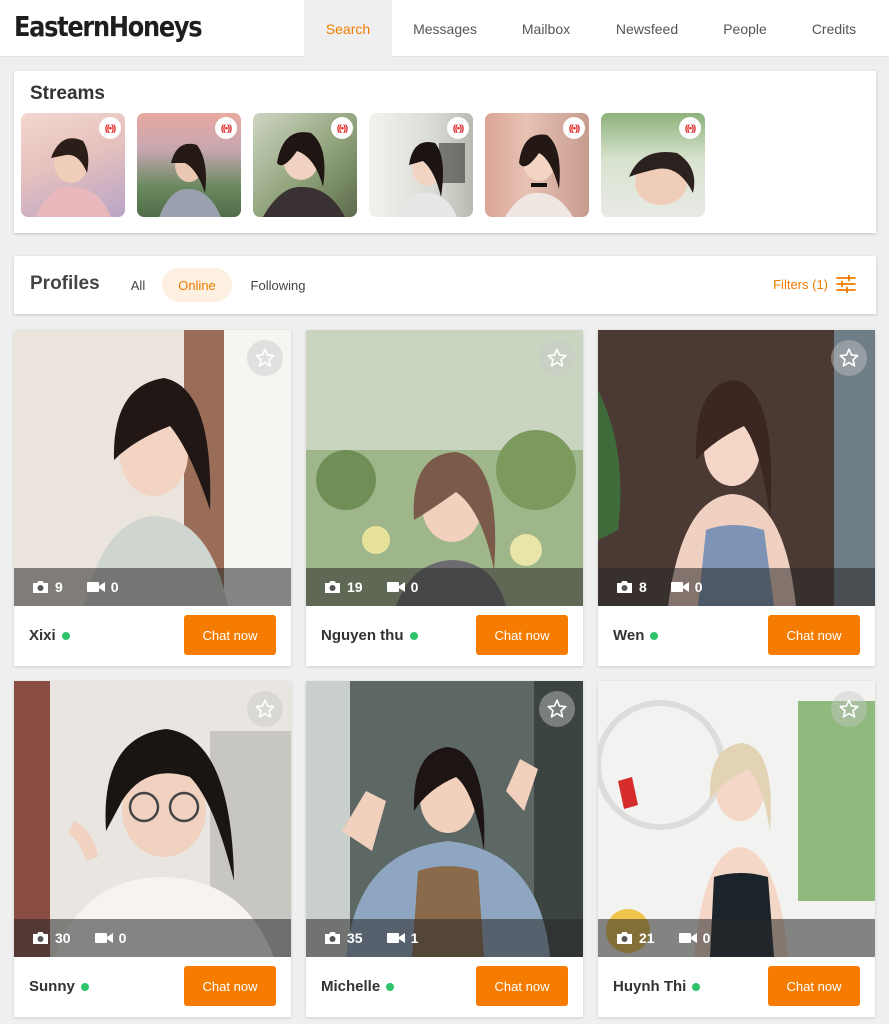  Describe the element at coordinates (59, 587) in the screenshot. I see `photo-count: 9` at that location.